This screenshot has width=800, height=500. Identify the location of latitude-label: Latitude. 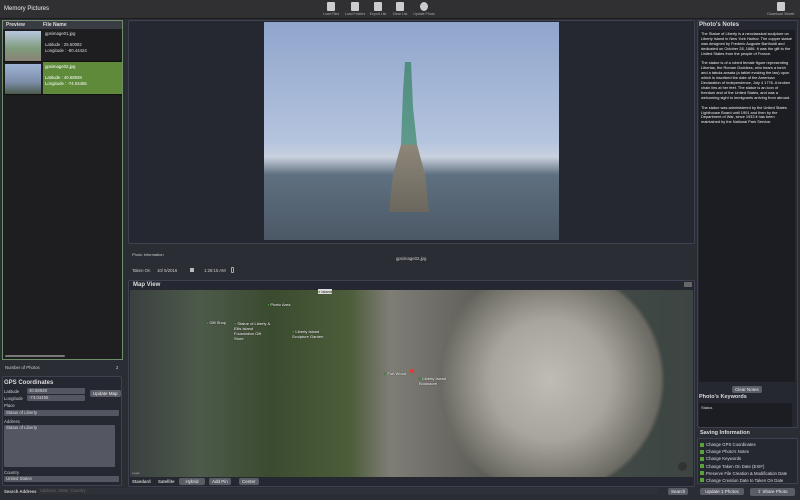
(12, 391).